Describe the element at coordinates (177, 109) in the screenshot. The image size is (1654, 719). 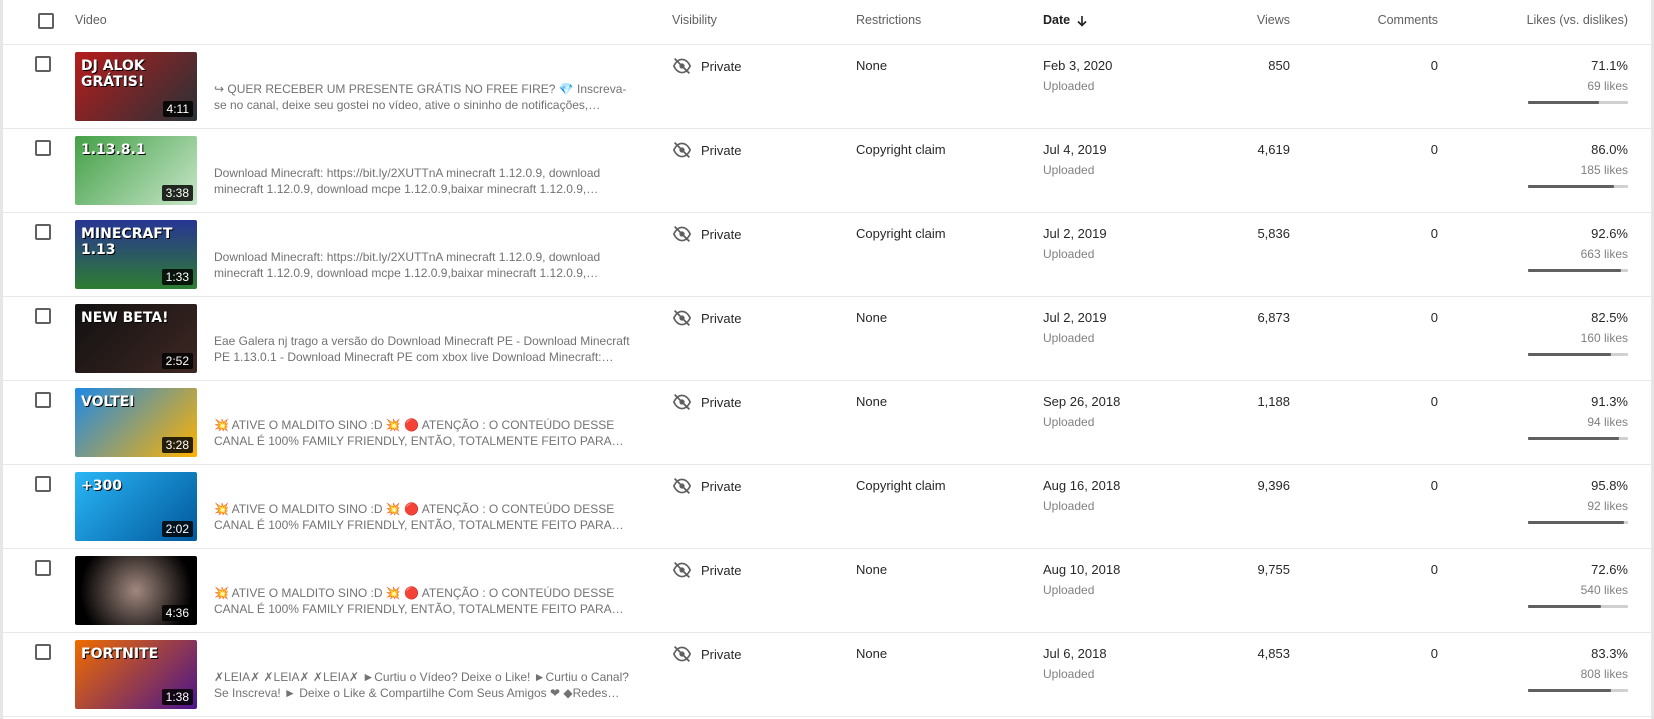
I see `video-duration: 4:11` at that location.